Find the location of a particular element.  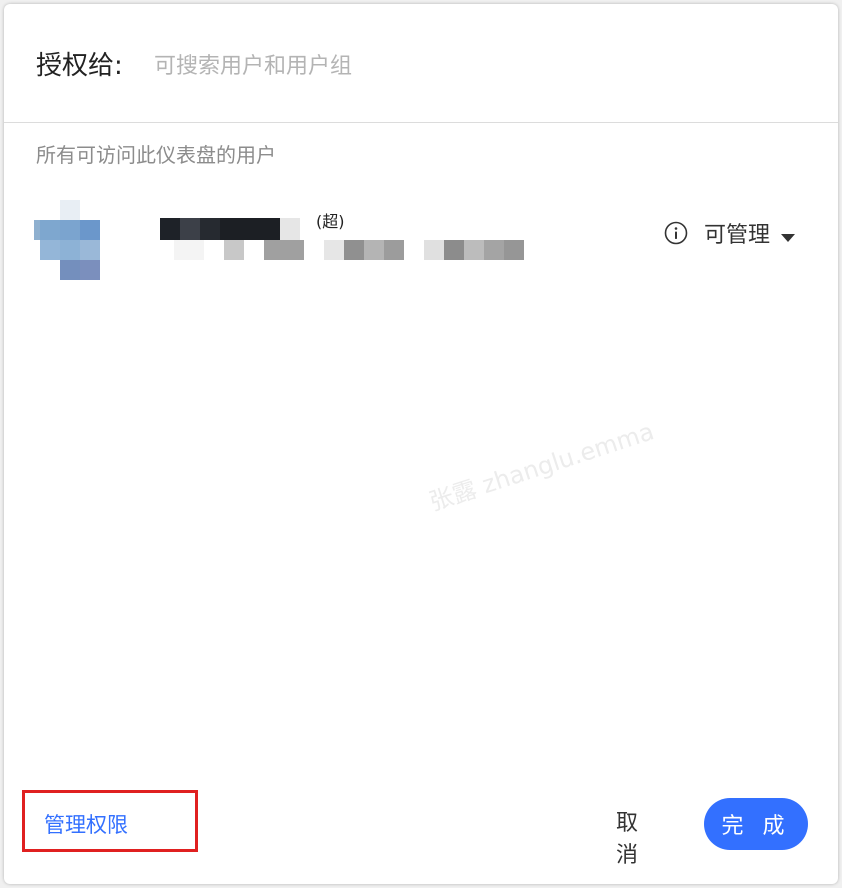

info-circle-icon is located at coordinates (676, 233).